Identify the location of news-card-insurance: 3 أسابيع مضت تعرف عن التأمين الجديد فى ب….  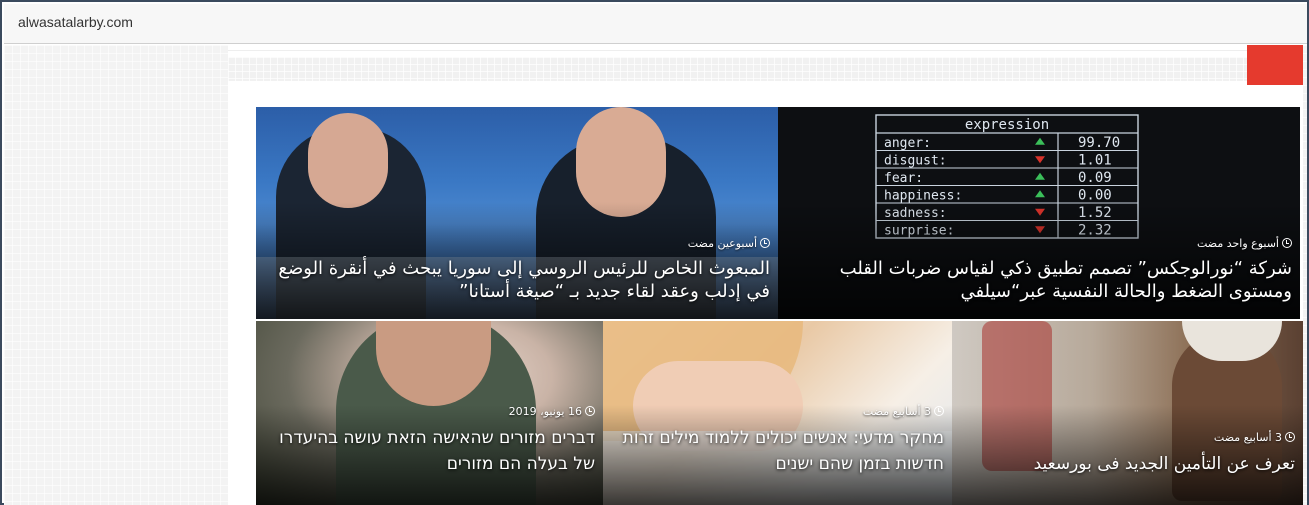
(1127, 413).